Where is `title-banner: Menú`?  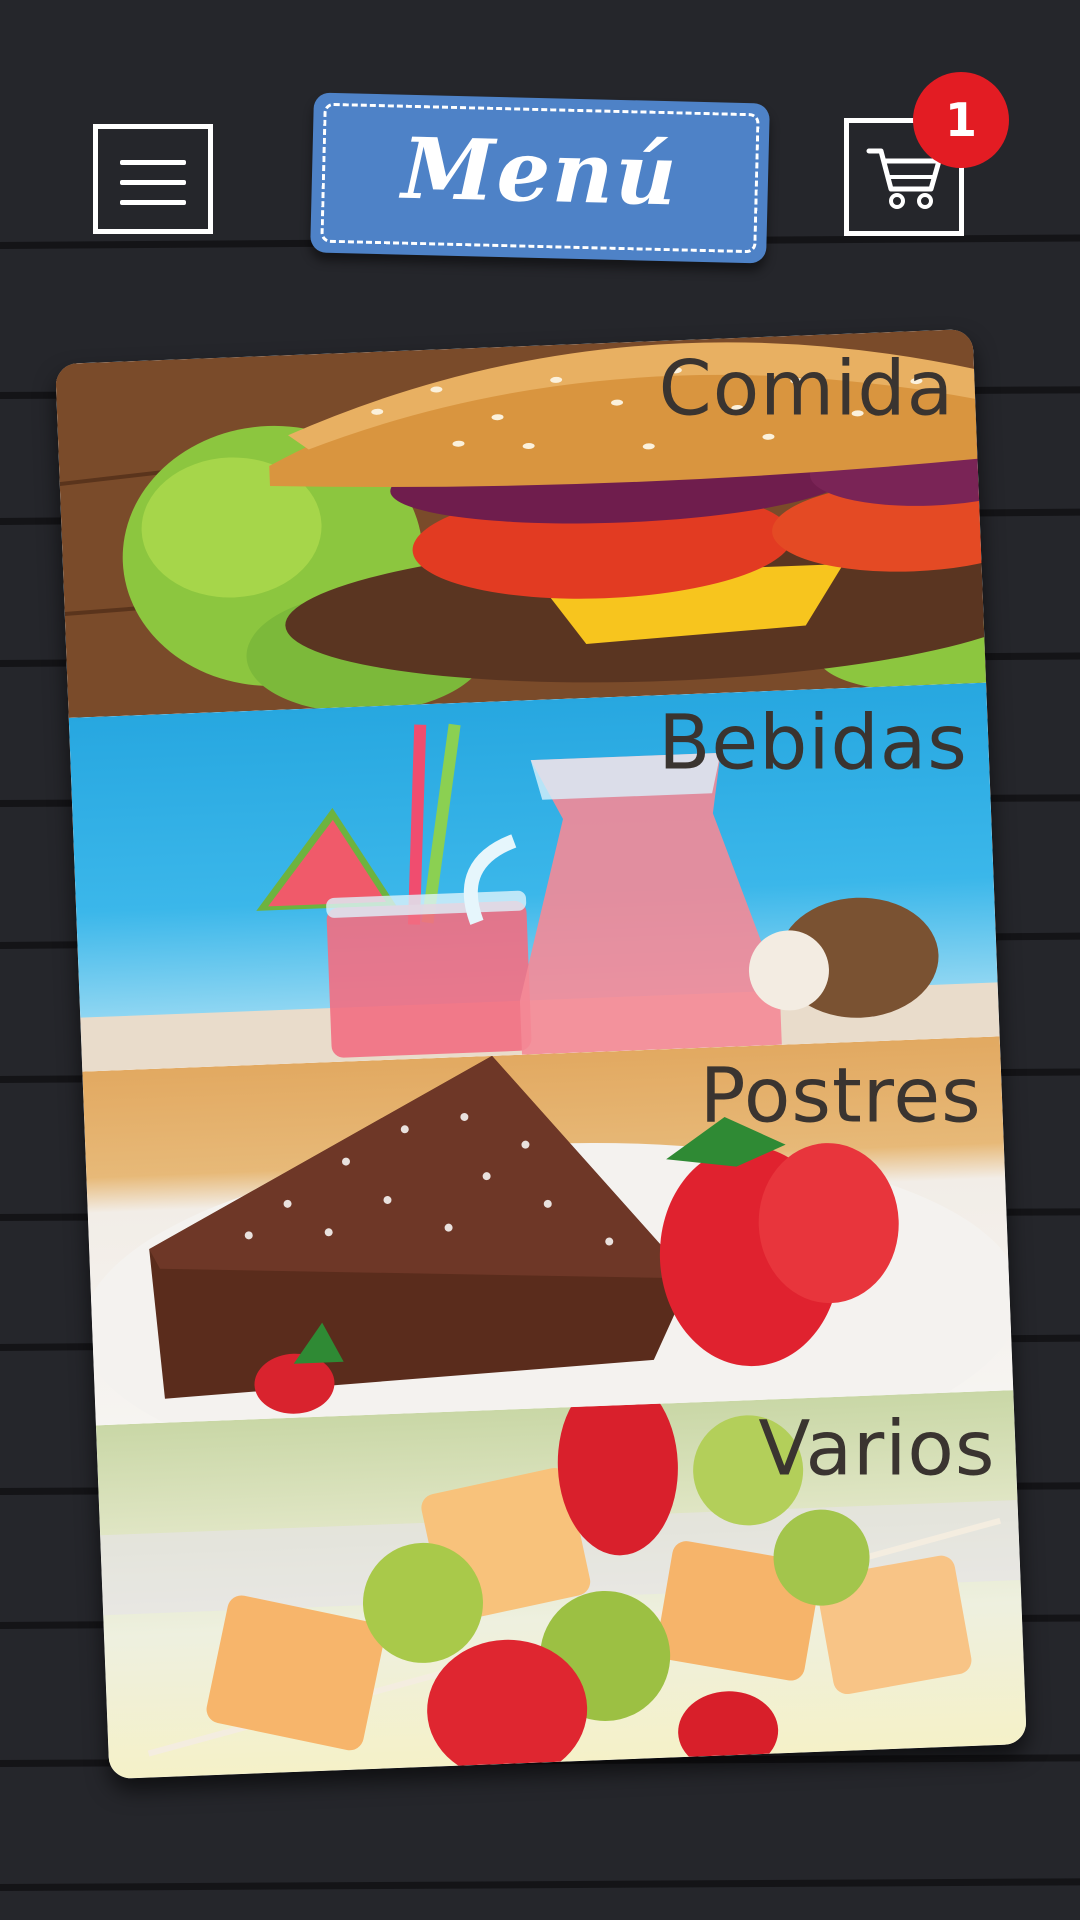 title-banner: Menú is located at coordinates (540, 178).